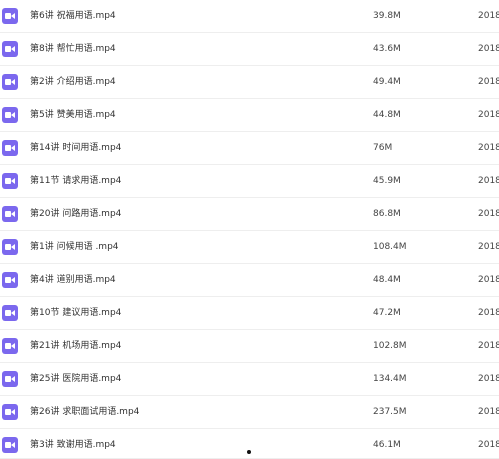  What do you see at coordinates (75, 379) in the screenshot?
I see `file-name: 第25讲 医院用语.mp4` at bounding box center [75, 379].